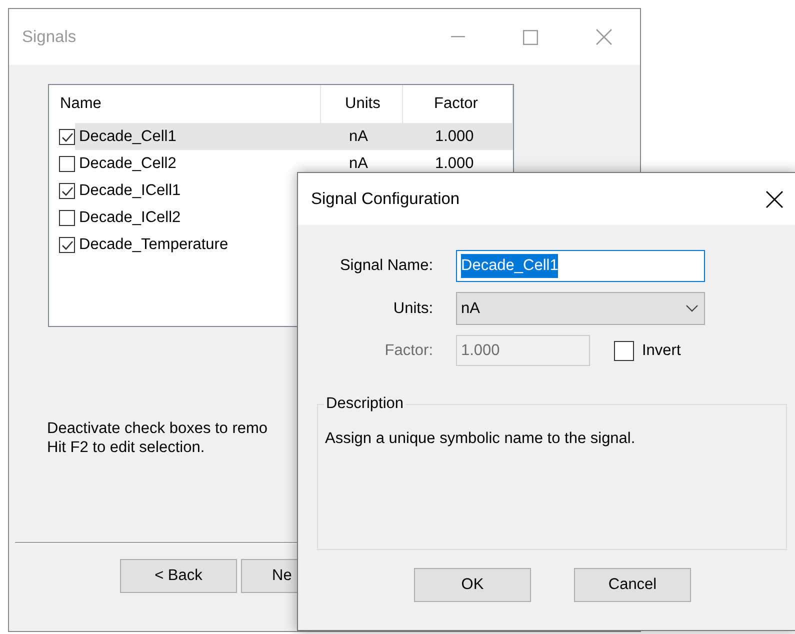  Describe the element at coordinates (632, 585) in the screenshot. I see `dialog-button: Cancel` at that location.